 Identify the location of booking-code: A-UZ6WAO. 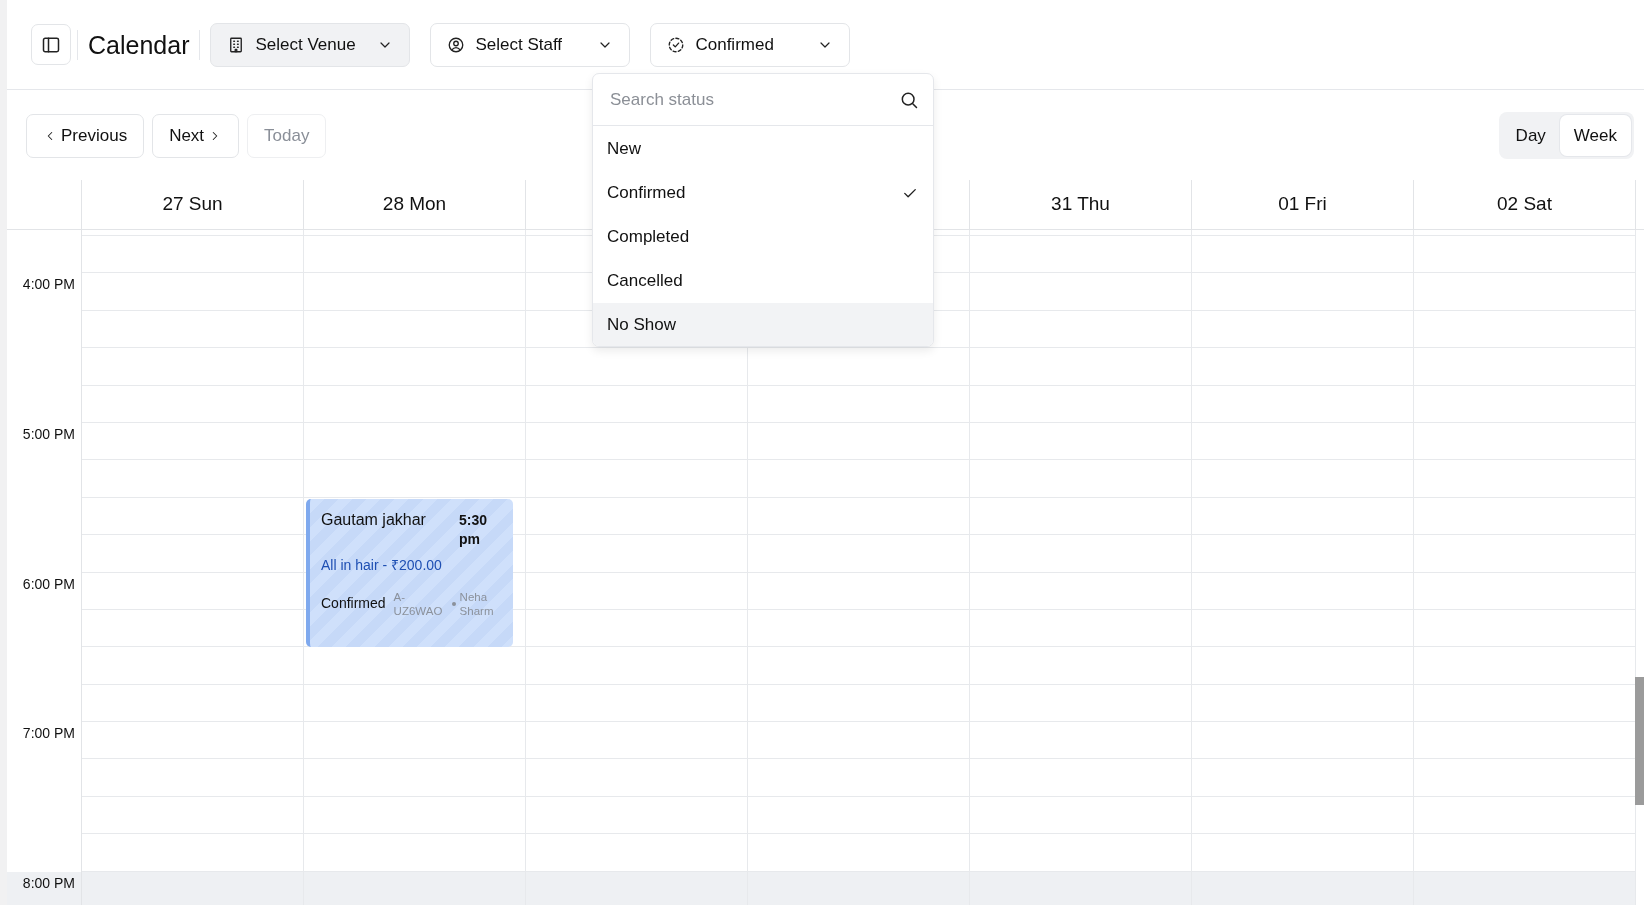
(418, 603).